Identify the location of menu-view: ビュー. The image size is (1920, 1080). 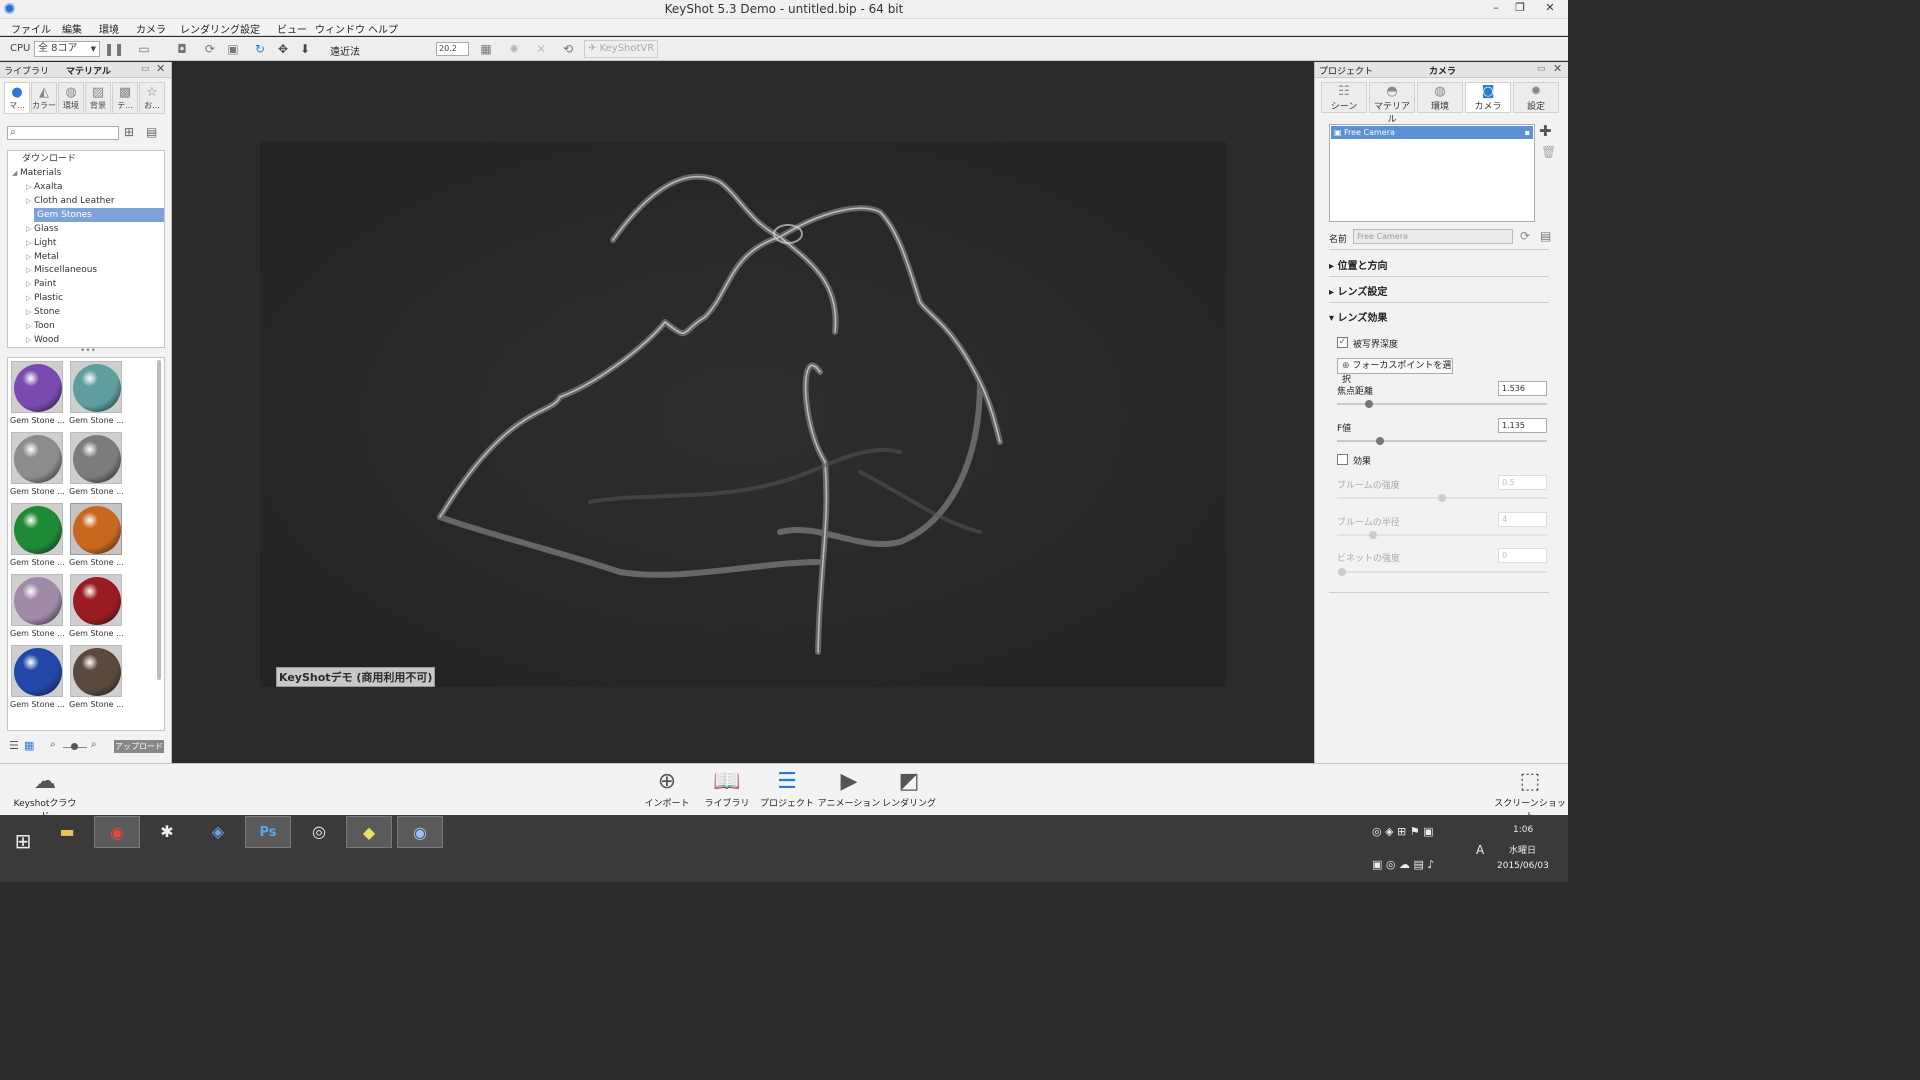
(292, 28).